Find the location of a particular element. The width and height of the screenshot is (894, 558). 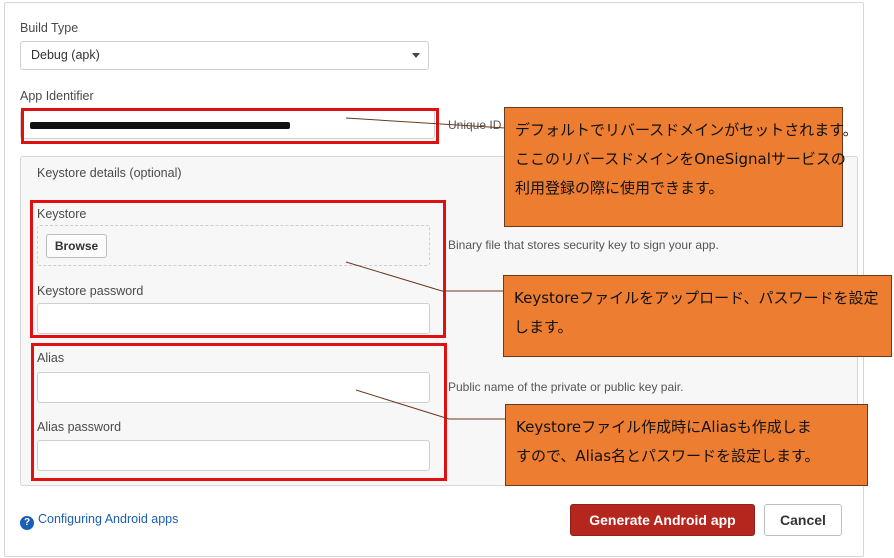

leader-line-alias-a is located at coordinates (402, 404).